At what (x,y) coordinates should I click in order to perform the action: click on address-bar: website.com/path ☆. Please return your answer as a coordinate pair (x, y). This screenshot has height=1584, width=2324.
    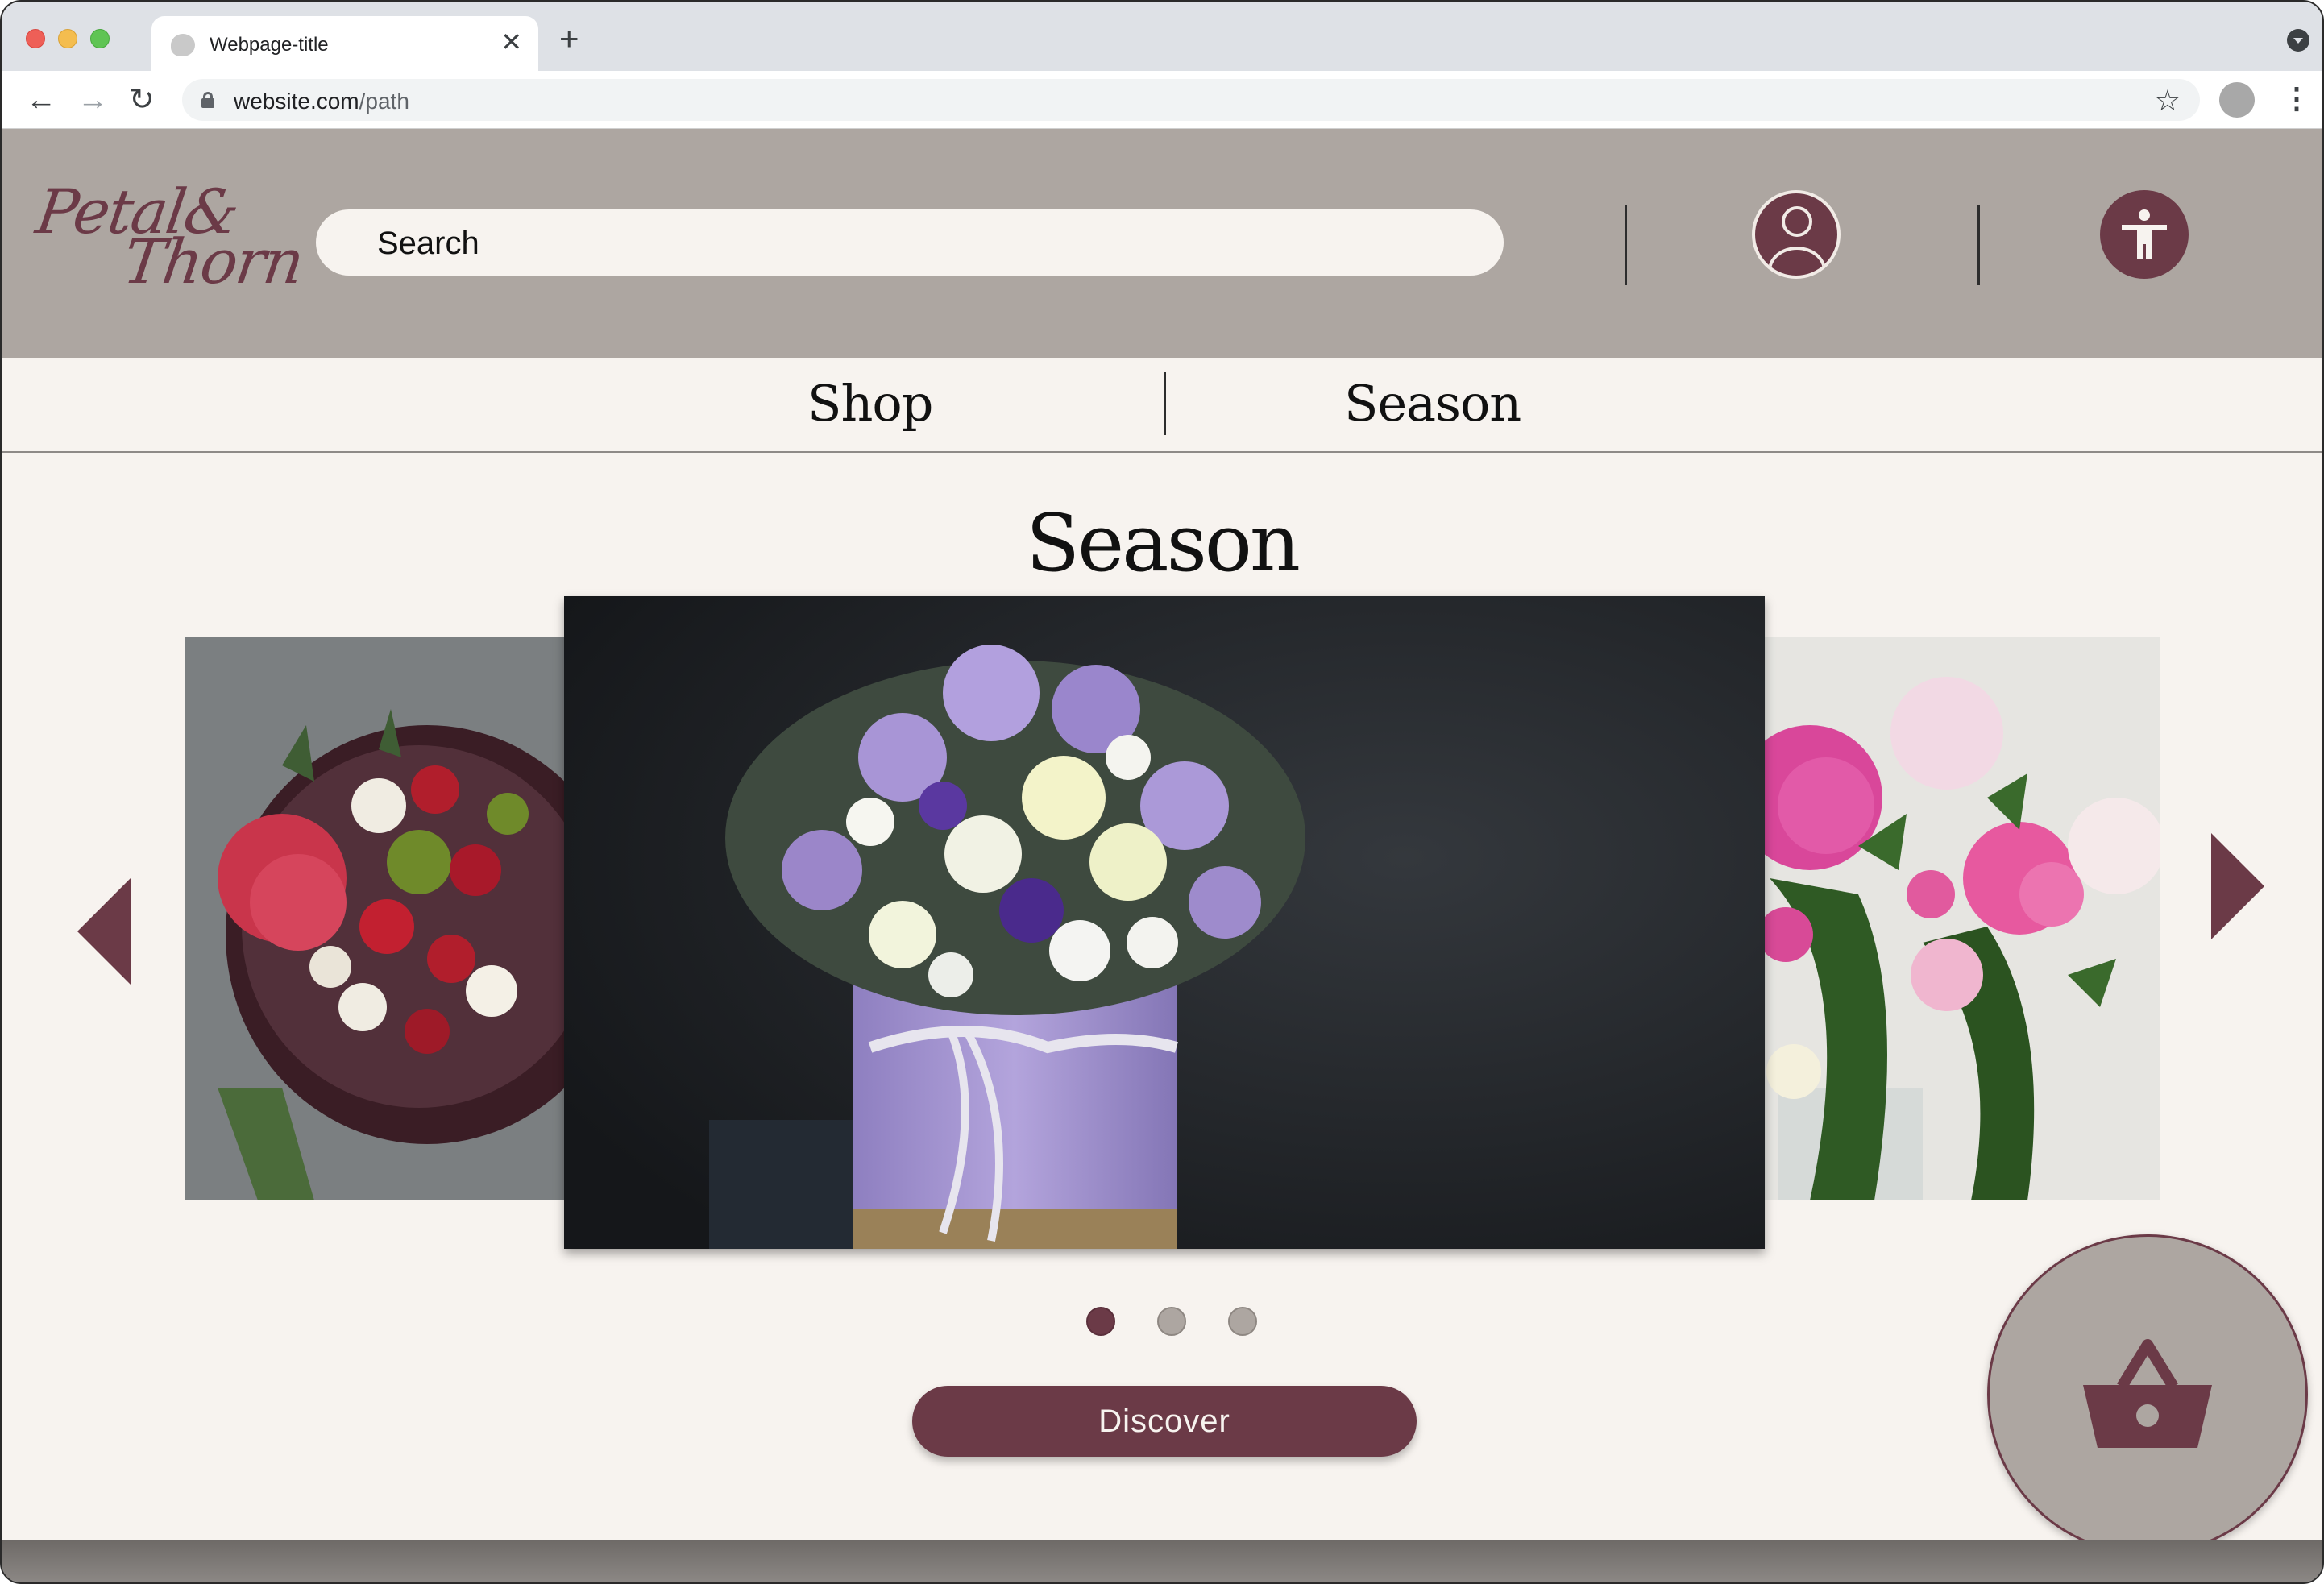
    Looking at the image, I should click on (1191, 100).